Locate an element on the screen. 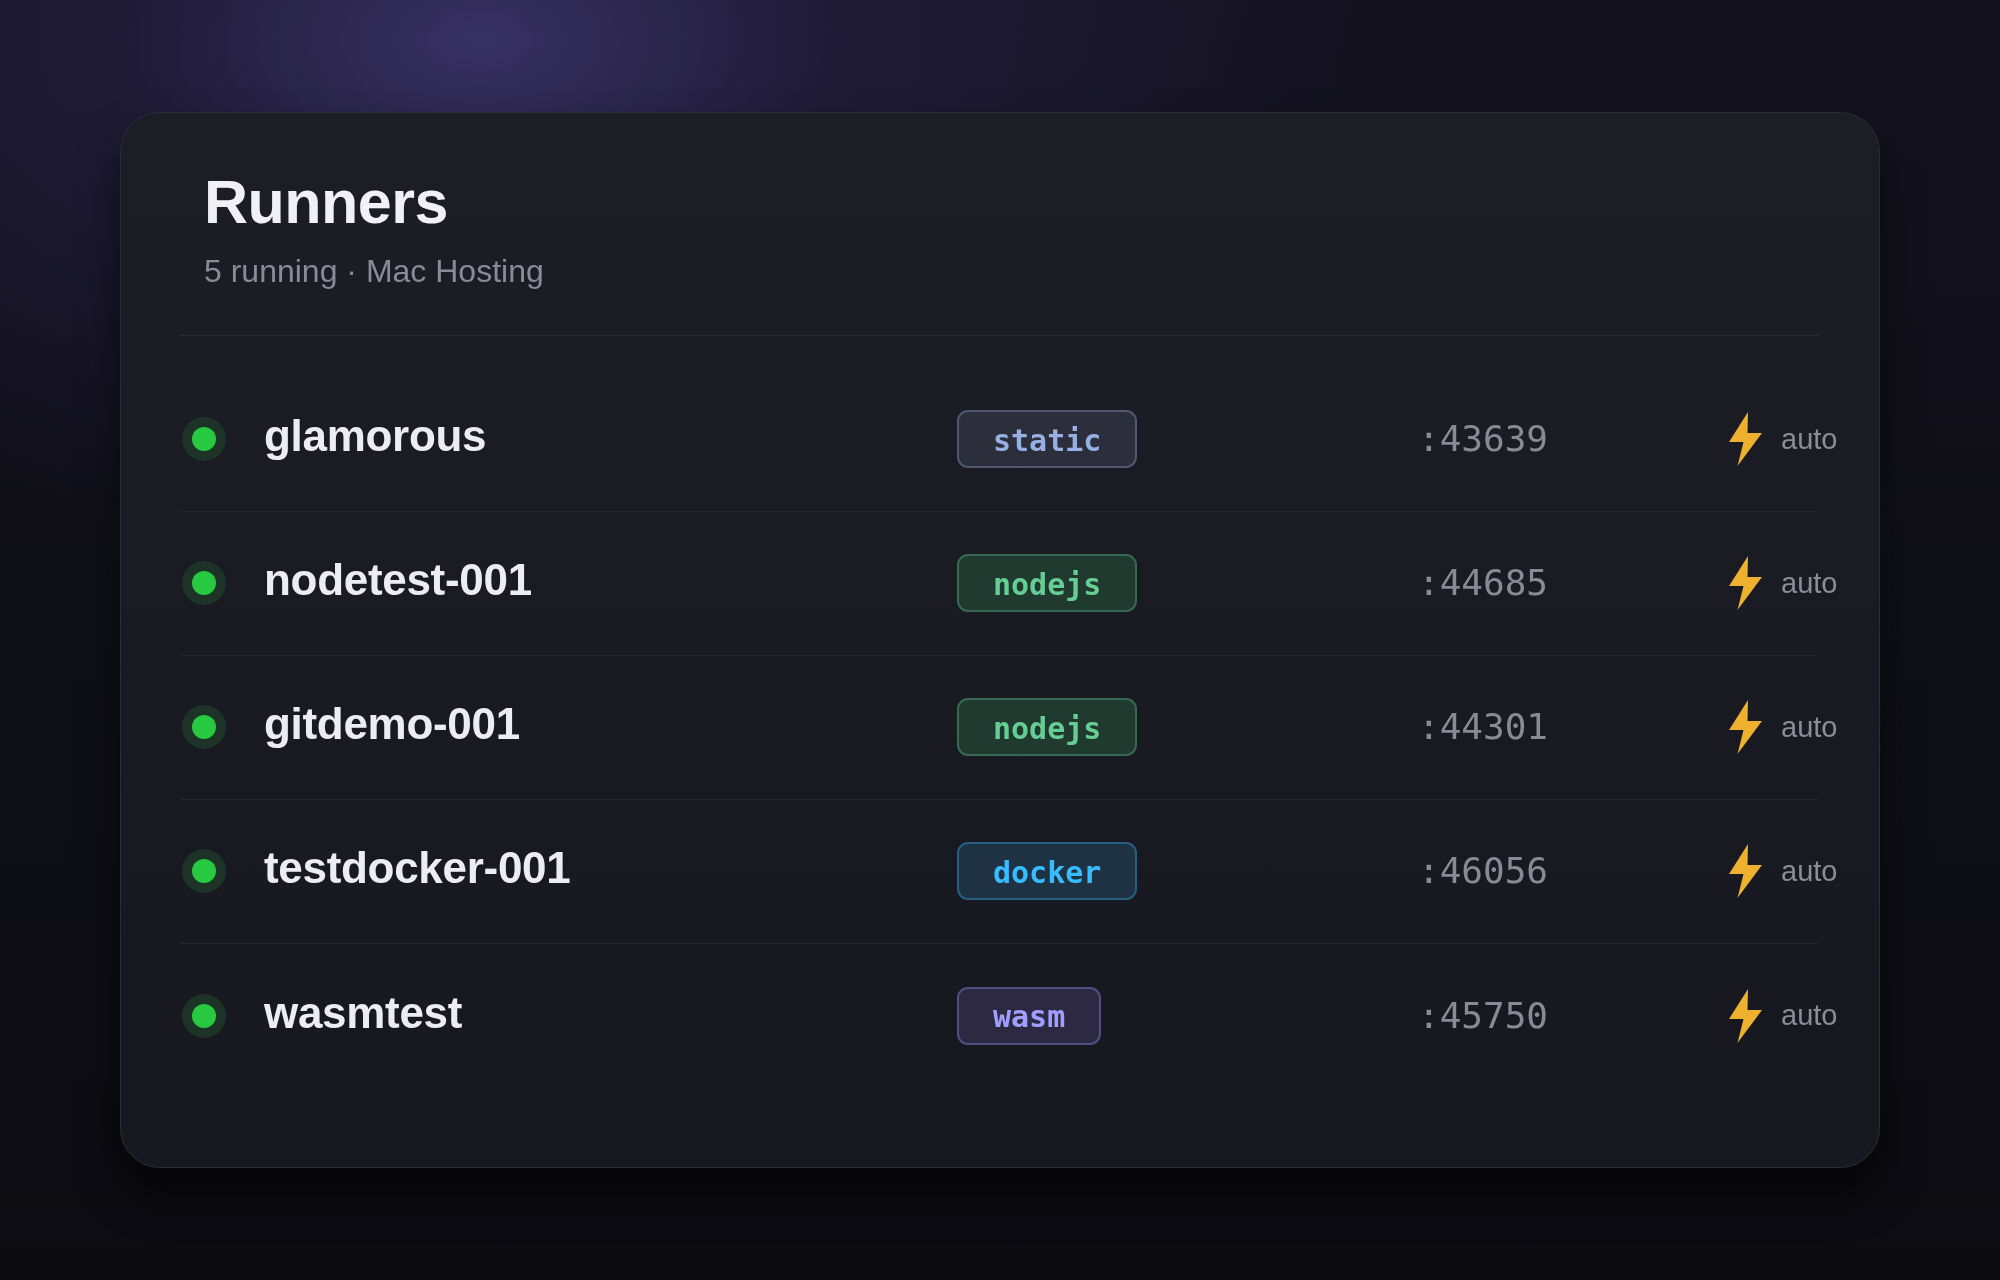 Image resolution: width=2000 pixels, height=1280 pixels. port-number: :43639 is located at coordinates (1483, 439).